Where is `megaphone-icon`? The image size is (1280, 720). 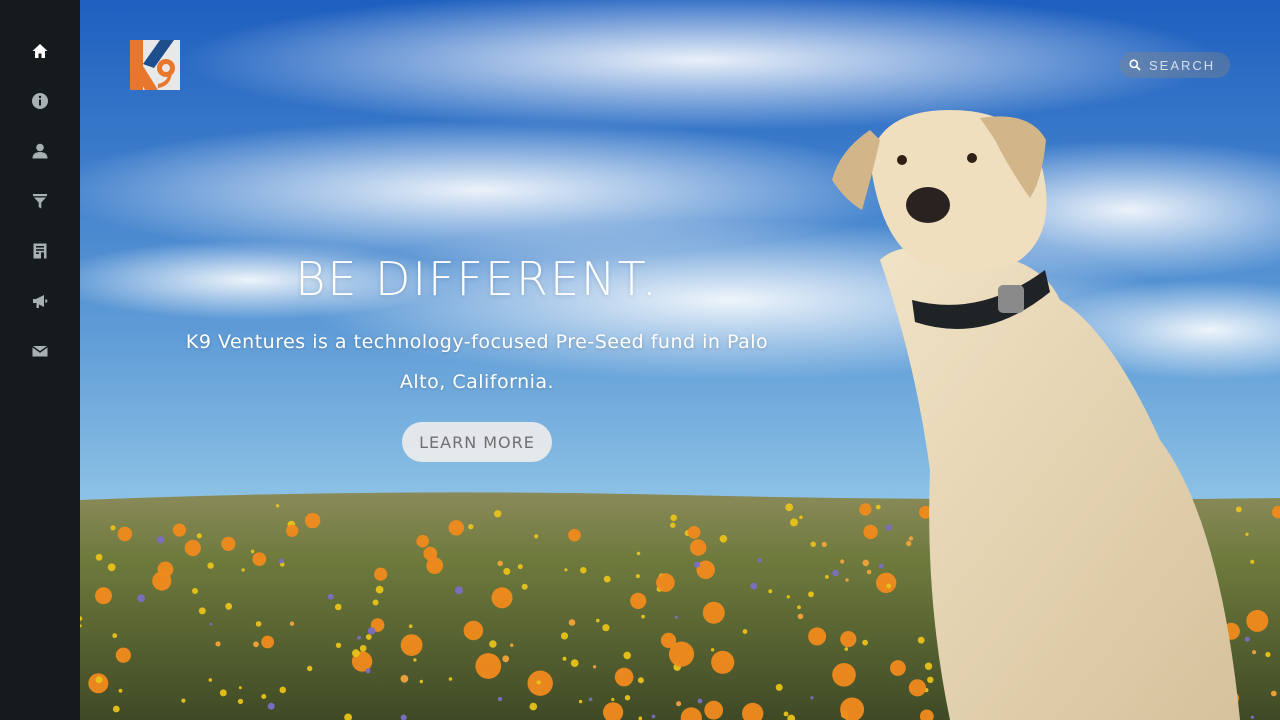
megaphone-icon is located at coordinates (40, 301).